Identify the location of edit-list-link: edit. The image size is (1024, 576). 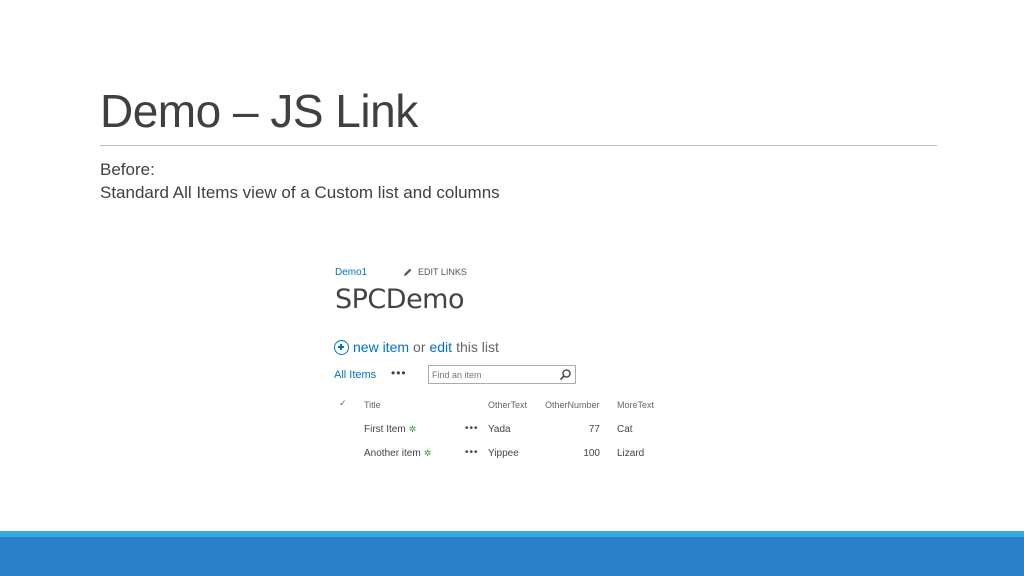
(440, 347).